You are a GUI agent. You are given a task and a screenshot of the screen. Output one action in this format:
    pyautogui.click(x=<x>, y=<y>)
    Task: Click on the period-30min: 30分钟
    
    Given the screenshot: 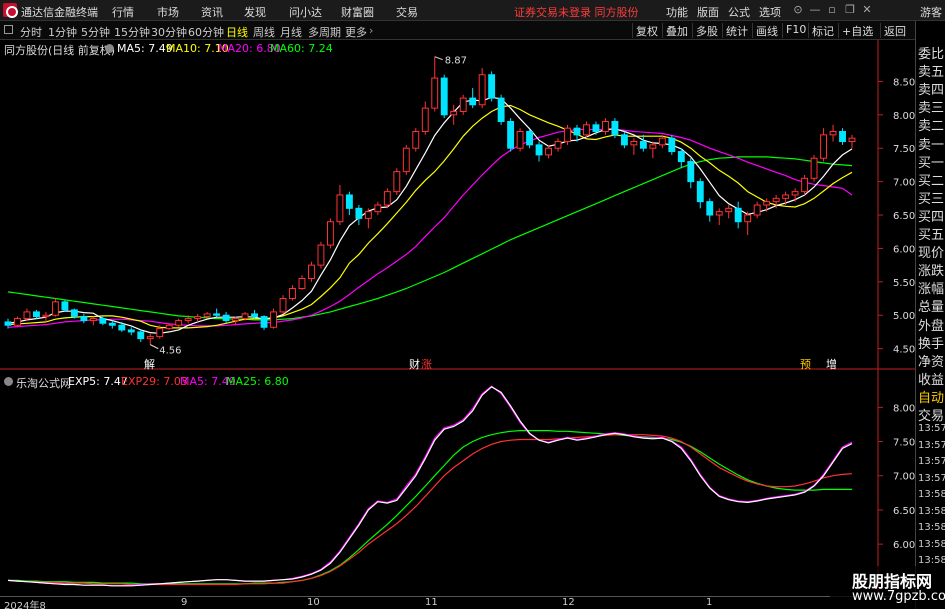 What is the action you would take?
    pyautogui.click(x=169, y=32)
    